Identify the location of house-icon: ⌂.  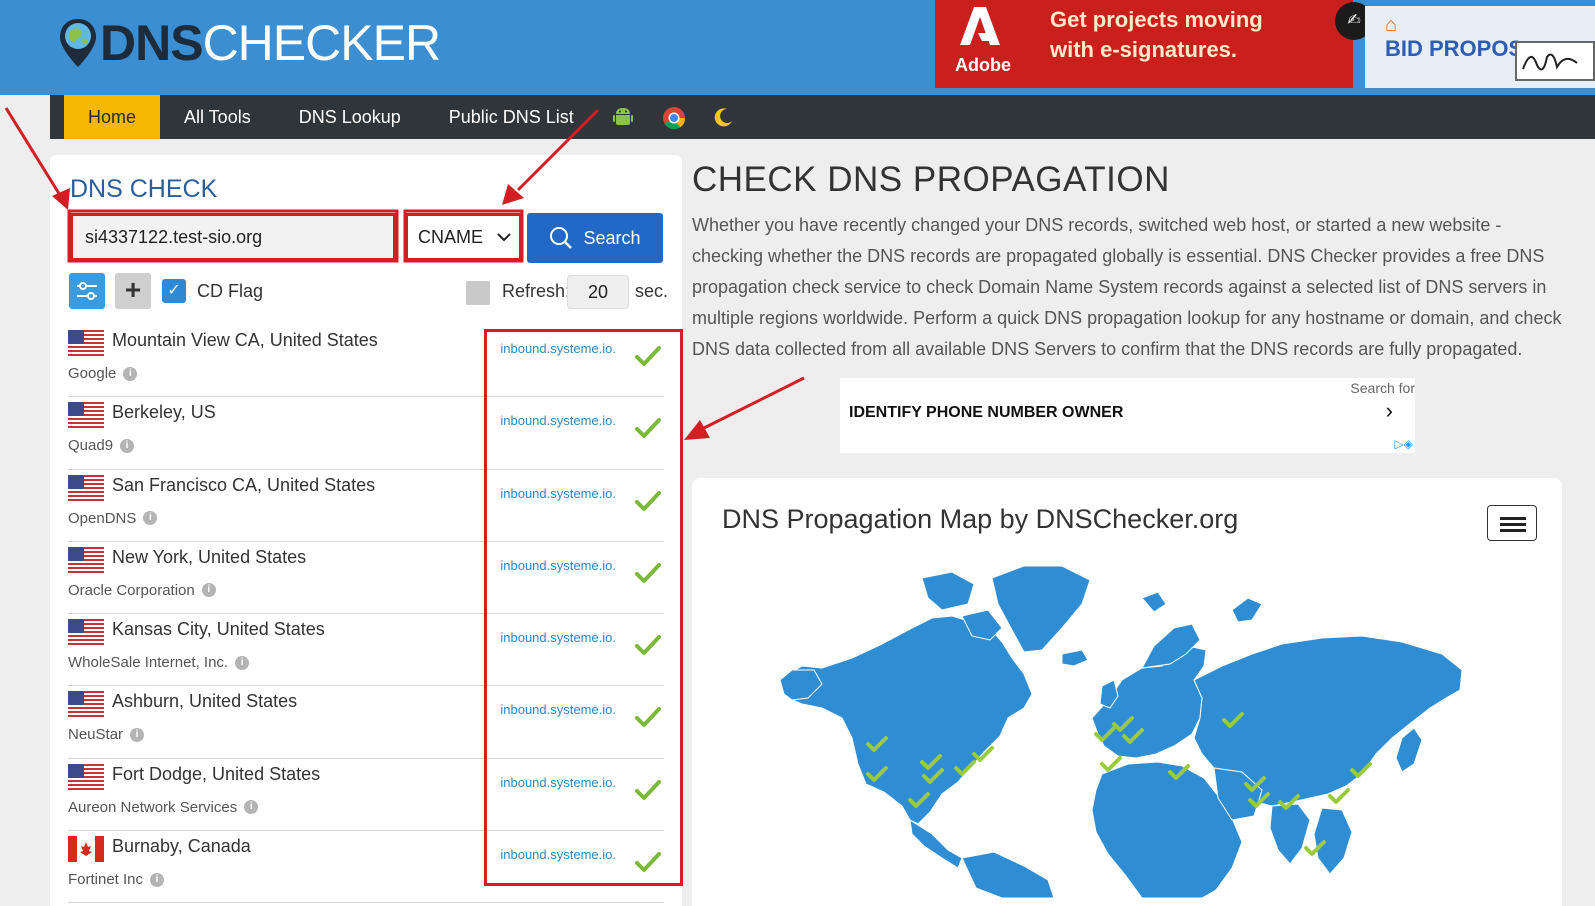
(1391, 25).